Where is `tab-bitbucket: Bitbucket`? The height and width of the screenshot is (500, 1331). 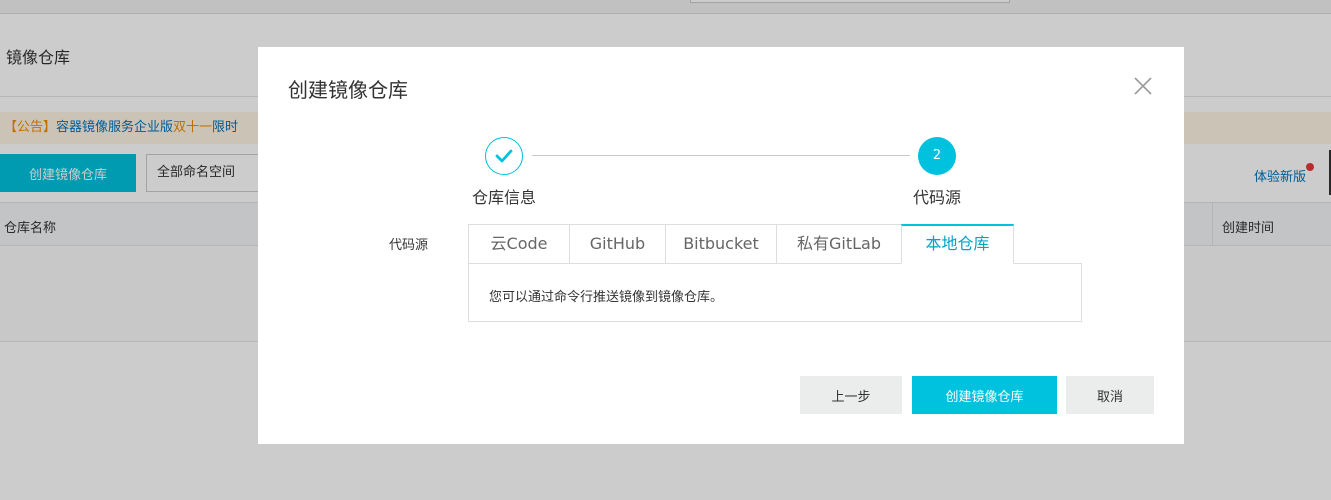 tab-bitbucket: Bitbucket is located at coordinates (720, 244).